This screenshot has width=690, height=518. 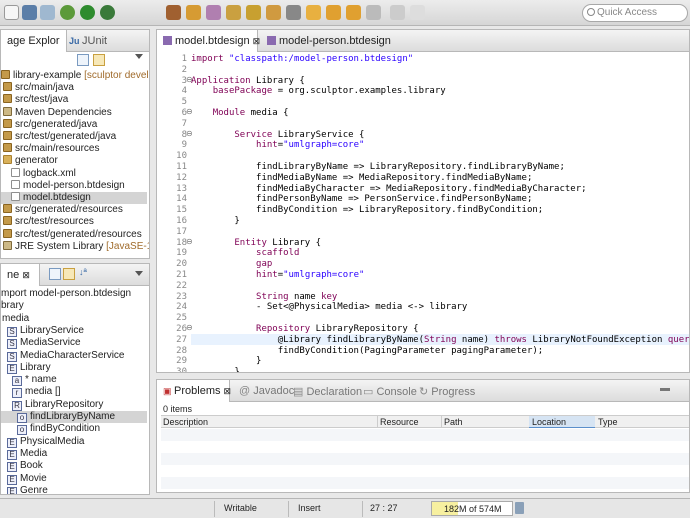 What do you see at coordinates (74, 343) in the screenshot?
I see `outline-item: S MediaService` at bounding box center [74, 343].